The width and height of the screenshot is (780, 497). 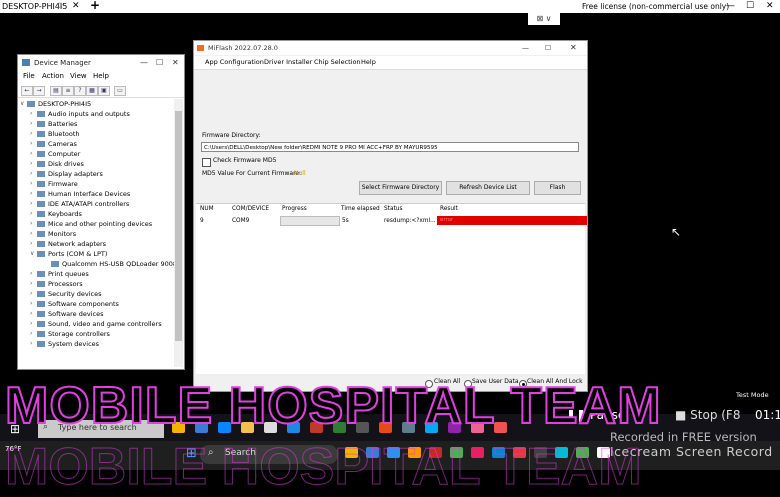 I want to click on tree-item-label: Software components, so click(x=83, y=304).